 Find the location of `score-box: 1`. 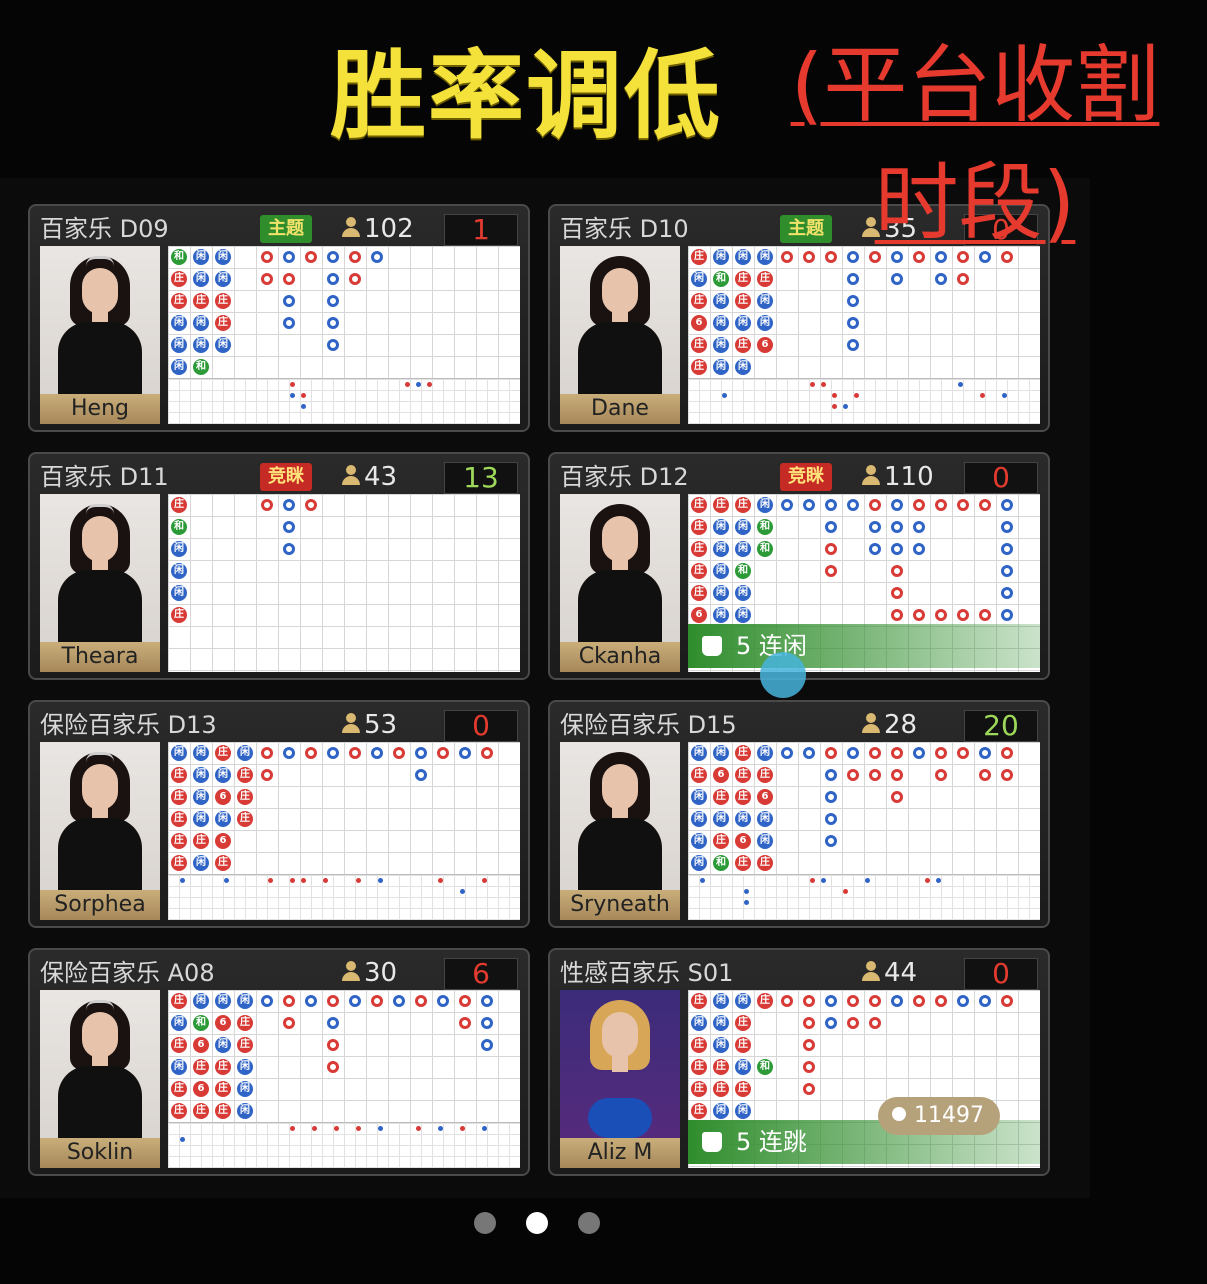

score-box: 1 is located at coordinates (481, 230).